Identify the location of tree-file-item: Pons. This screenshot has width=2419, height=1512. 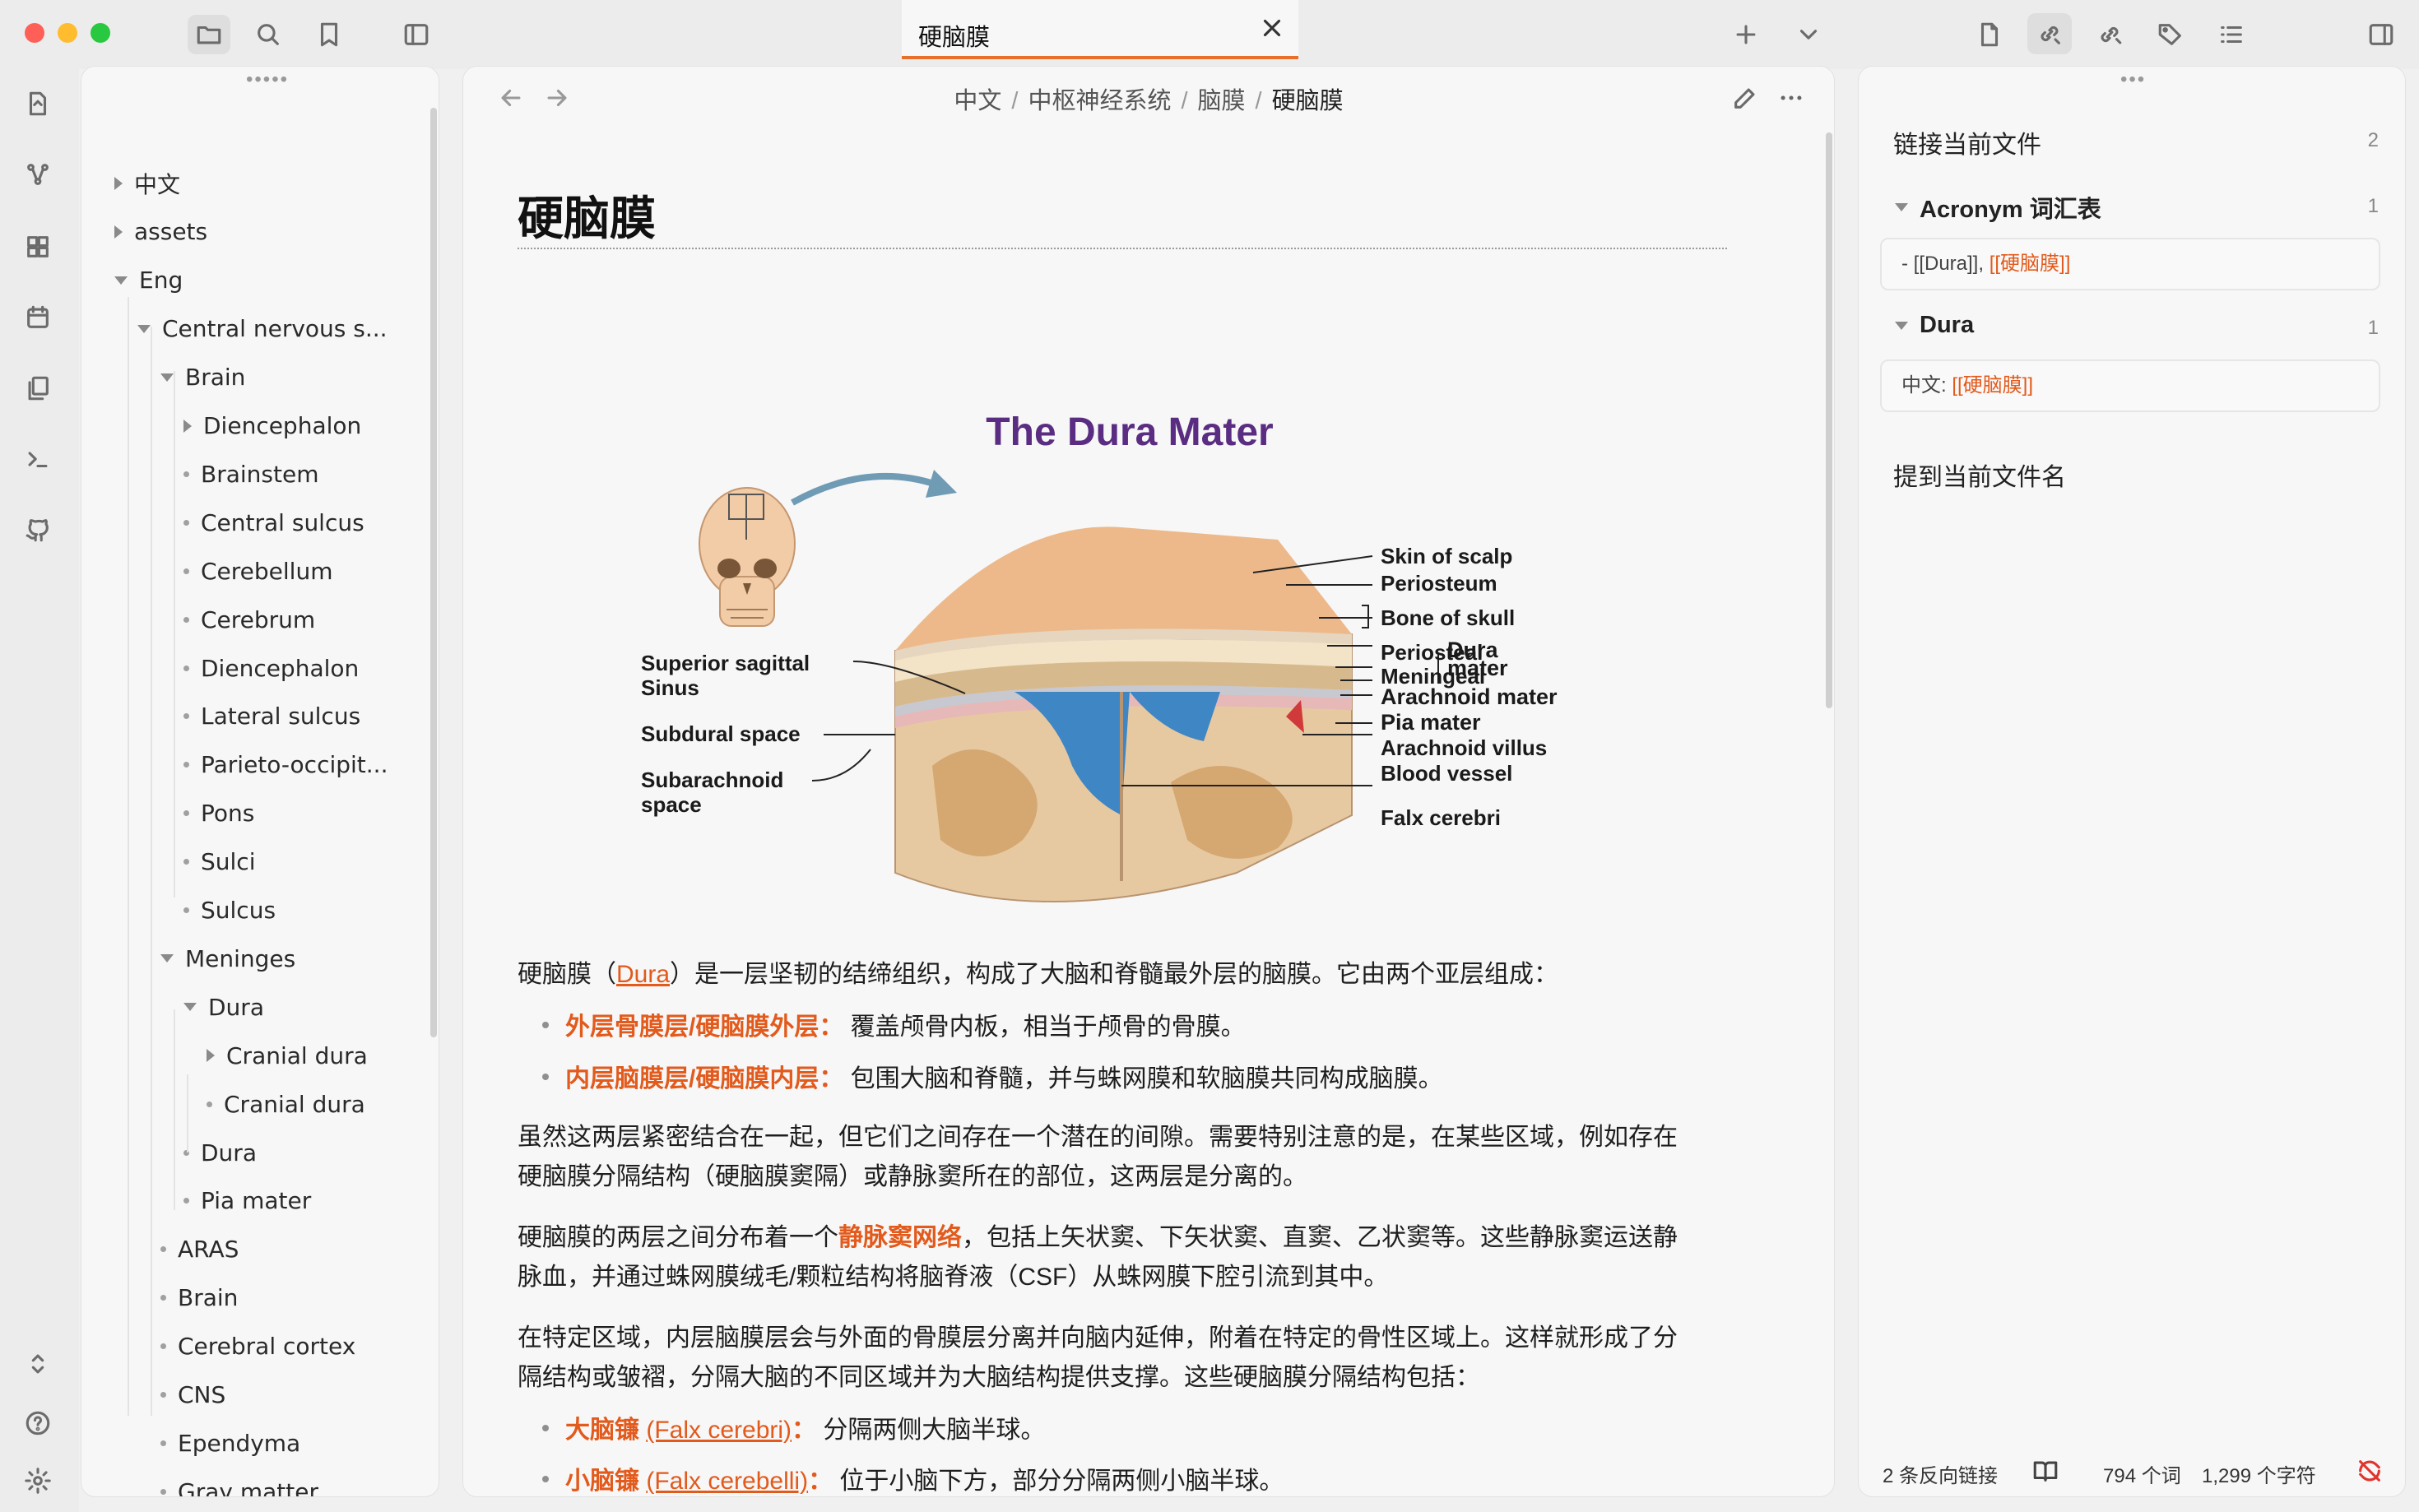
(218, 813).